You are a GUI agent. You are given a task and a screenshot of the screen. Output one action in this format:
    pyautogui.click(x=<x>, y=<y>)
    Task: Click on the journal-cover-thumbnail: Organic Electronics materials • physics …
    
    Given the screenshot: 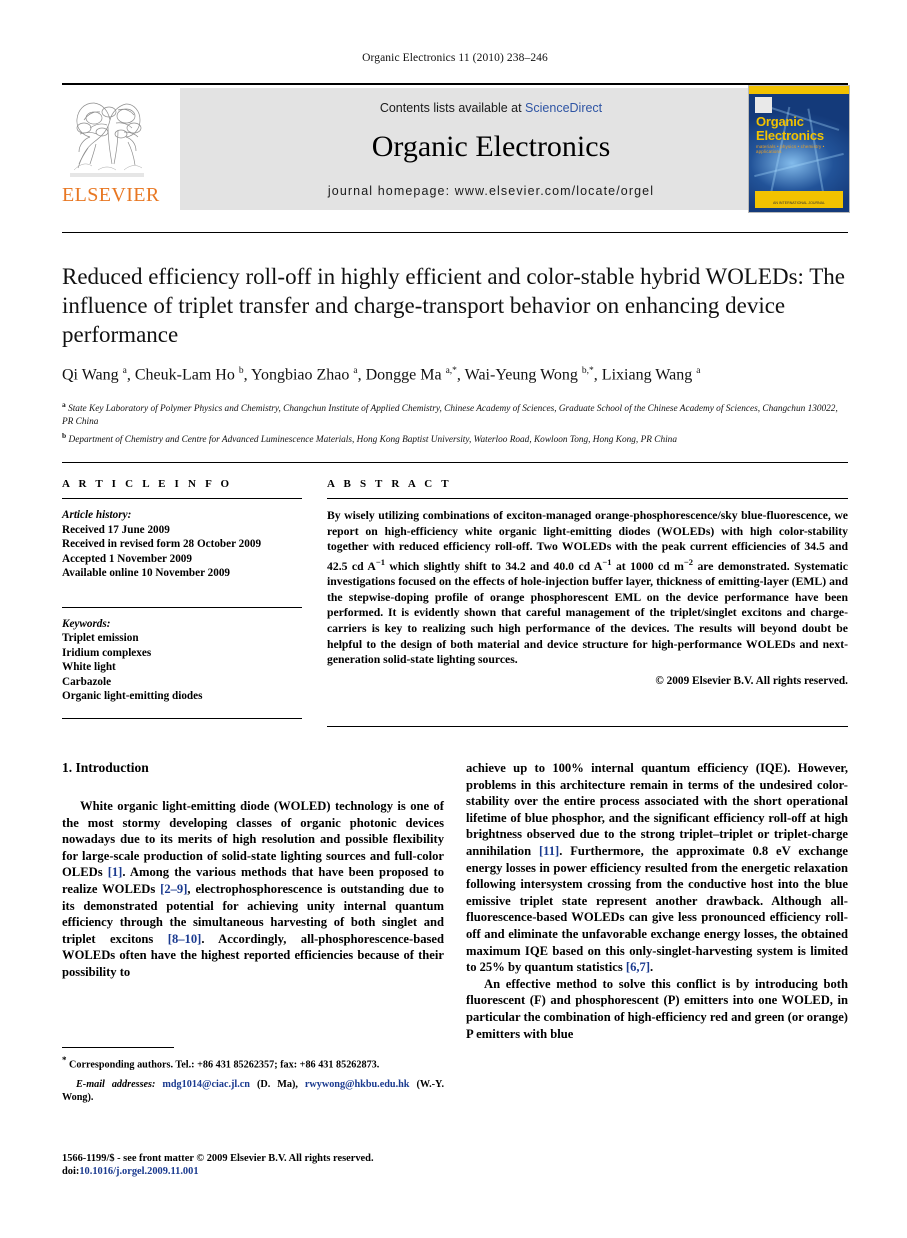 What is the action you would take?
    pyautogui.click(x=799, y=149)
    